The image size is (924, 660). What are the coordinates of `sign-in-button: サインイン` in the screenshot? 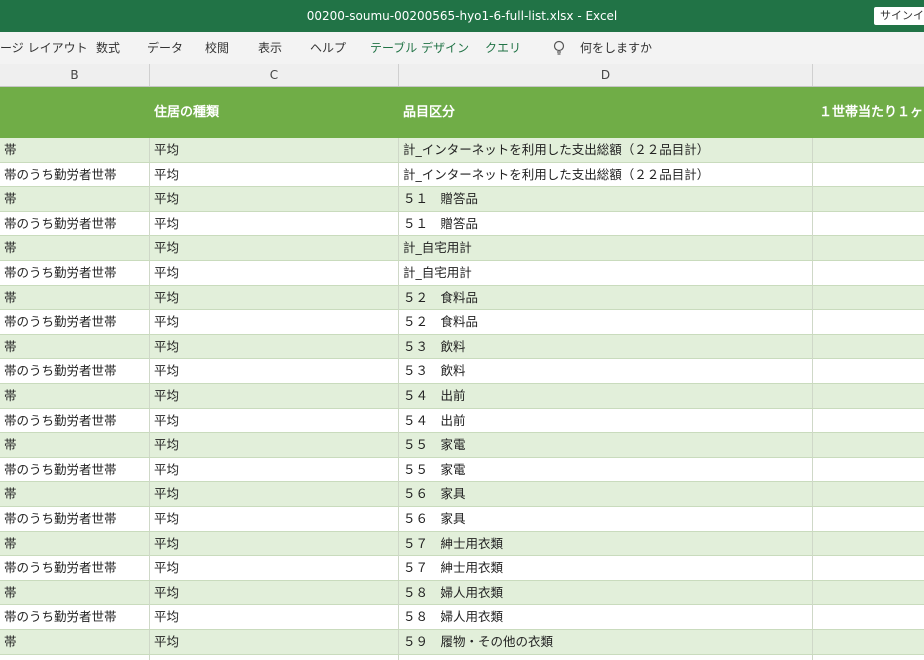 It's located at (899, 16).